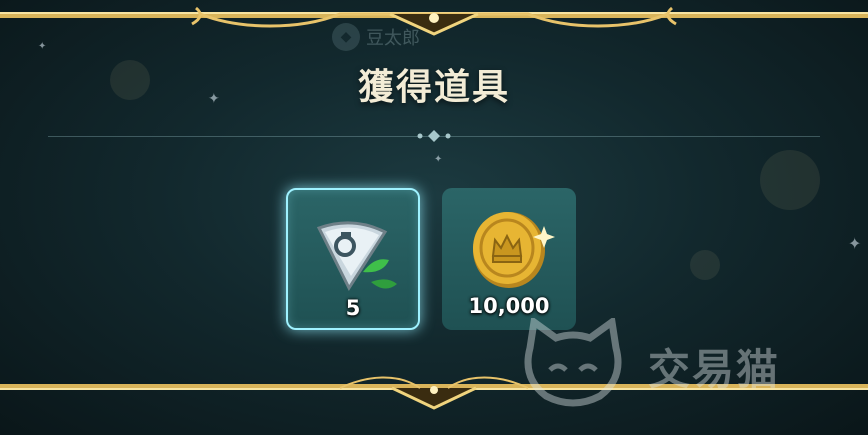 Image resolution: width=868 pixels, height=435 pixels. What do you see at coordinates (434, 136) in the screenshot?
I see `divider-ornament-icon` at bounding box center [434, 136].